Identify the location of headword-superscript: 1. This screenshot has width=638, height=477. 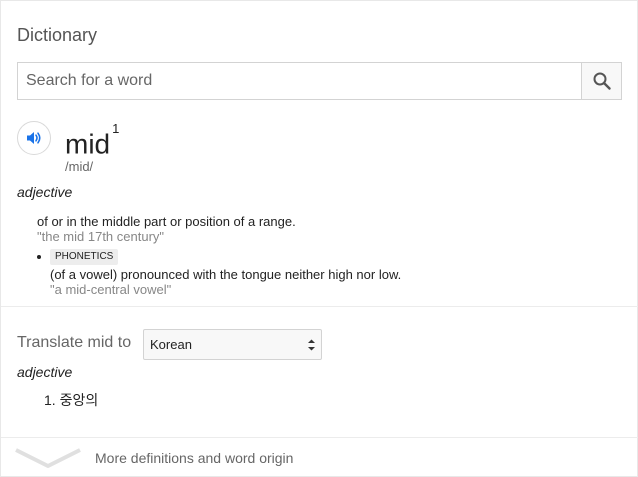
(116, 128).